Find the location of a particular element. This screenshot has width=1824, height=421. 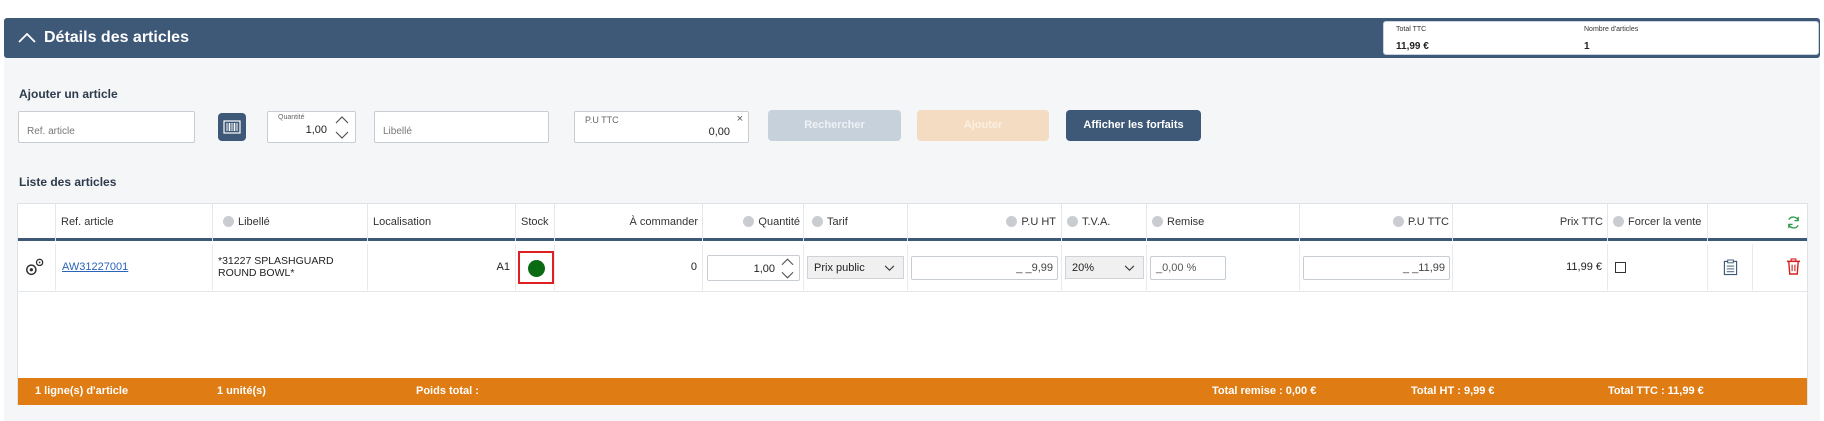

show-forfaits-button: Afficher les forfaits is located at coordinates (1133, 125).